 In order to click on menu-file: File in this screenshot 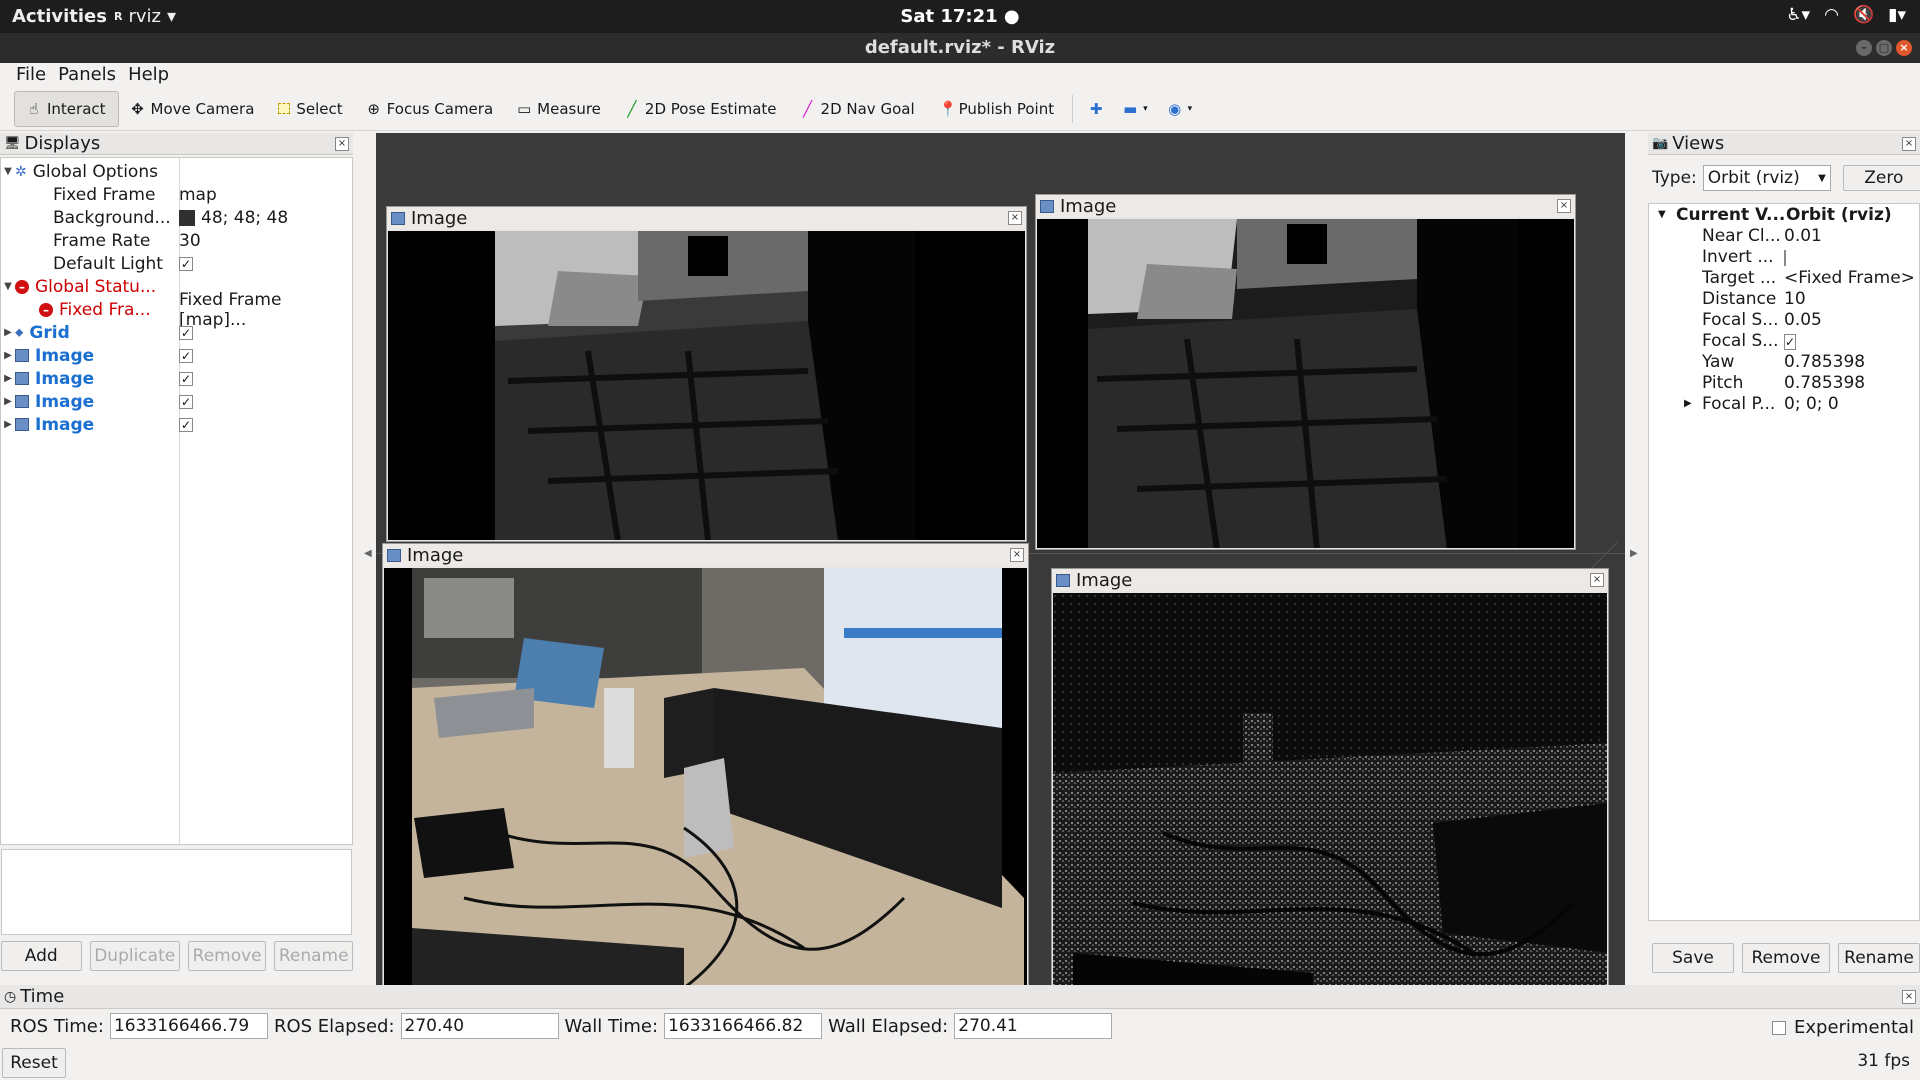, I will do `click(31, 75)`.